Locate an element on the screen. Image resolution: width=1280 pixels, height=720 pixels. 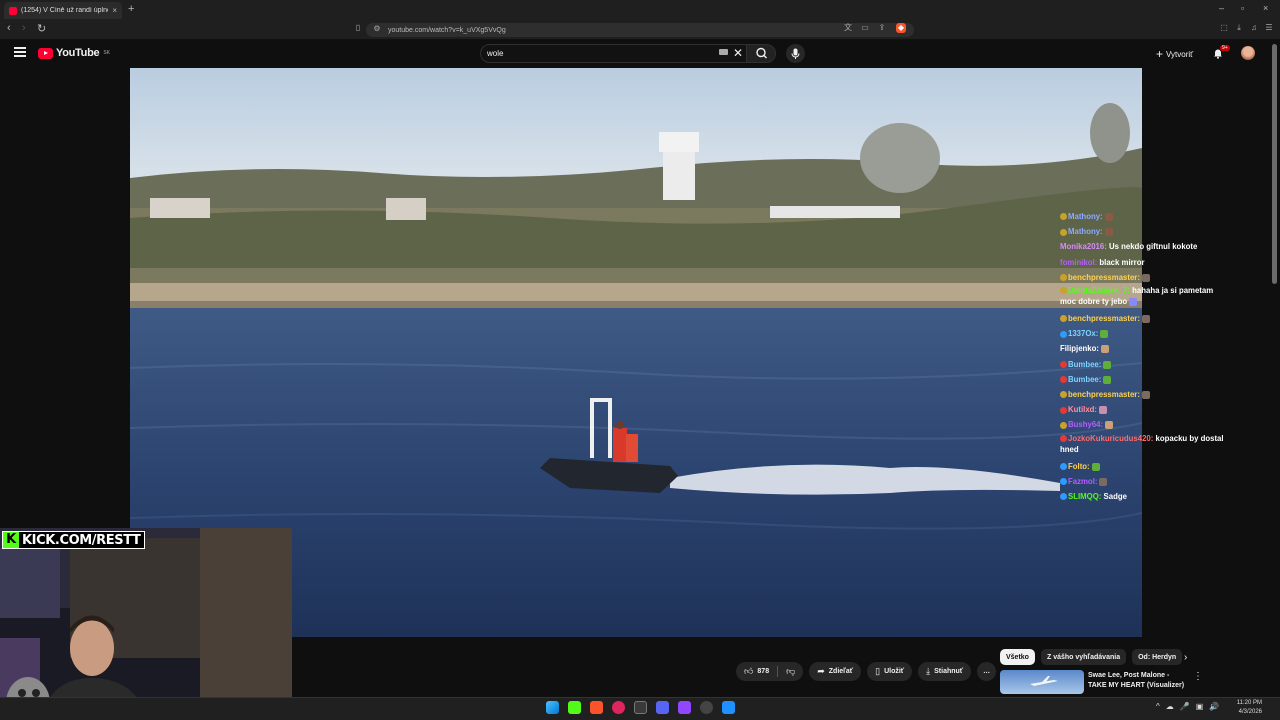
youtube-logo: YouTube SK is located at coordinates (74, 53).